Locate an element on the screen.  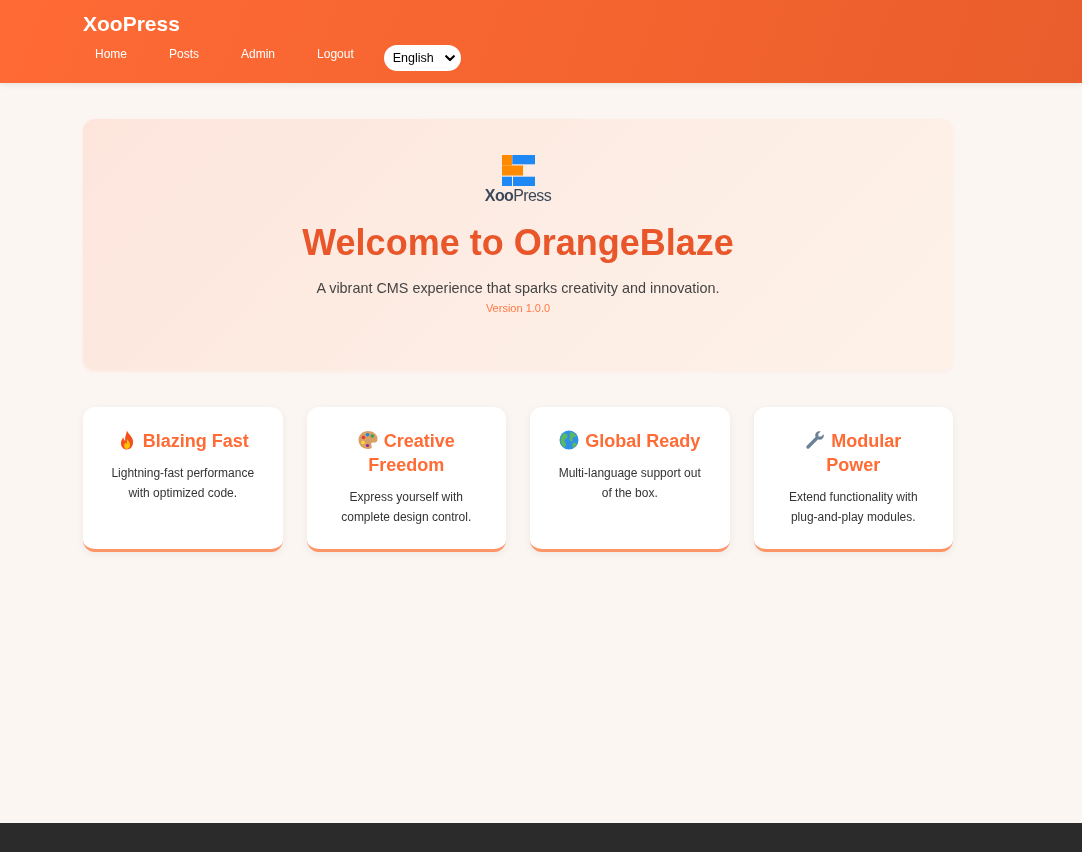
feature-description: Multi-language support out of the box. is located at coordinates (629, 483).